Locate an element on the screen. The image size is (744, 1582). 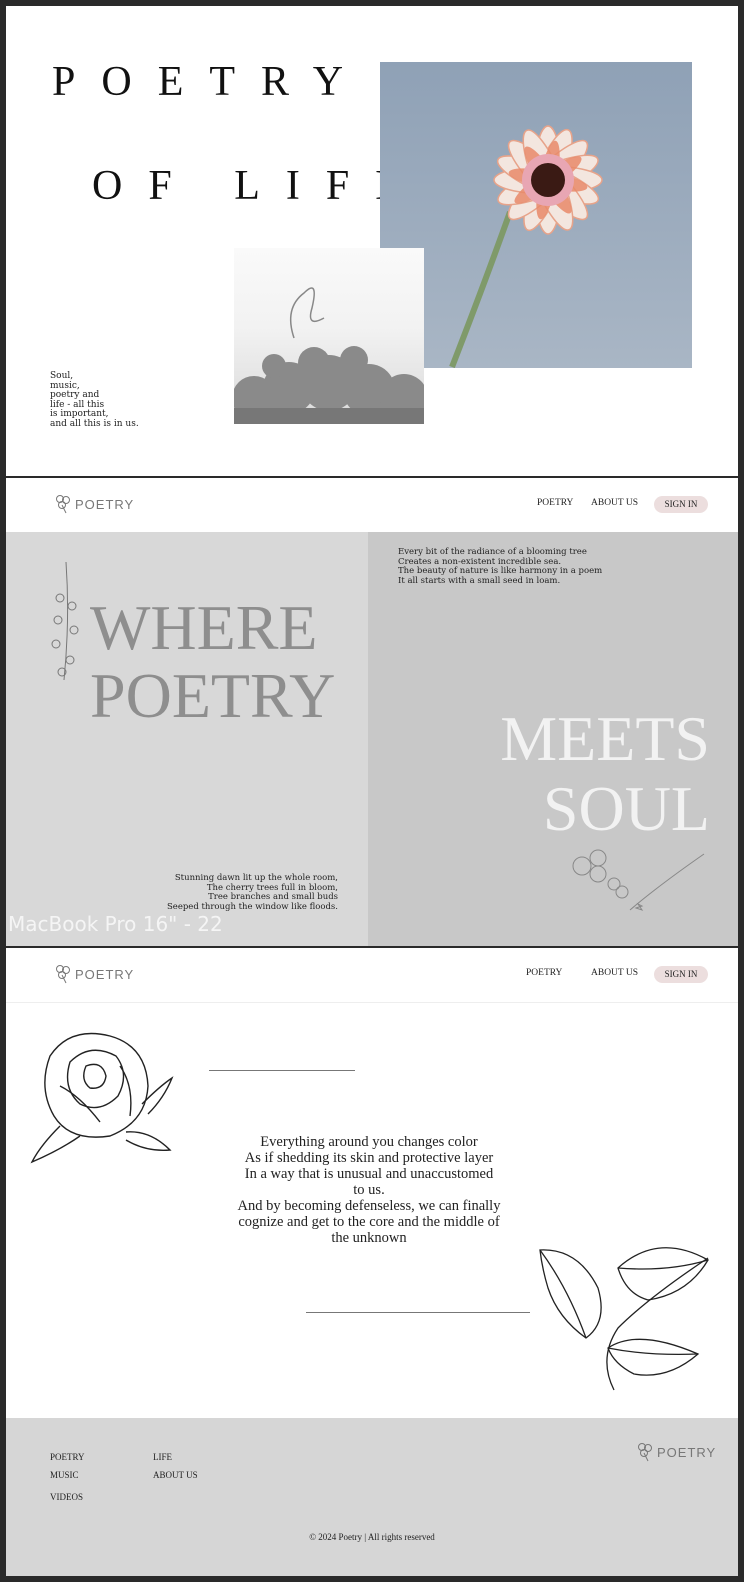
poem-line: the unknown is located at coordinates (369, 1238).